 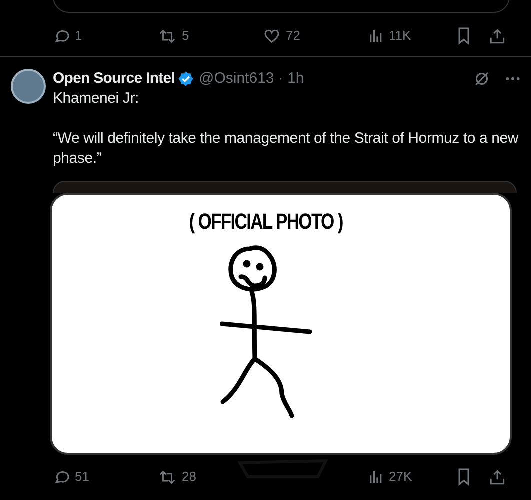 What do you see at coordinates (189, 477) in the screenshot?
I see `repost-count: 28` at bounding box center [189, 477].